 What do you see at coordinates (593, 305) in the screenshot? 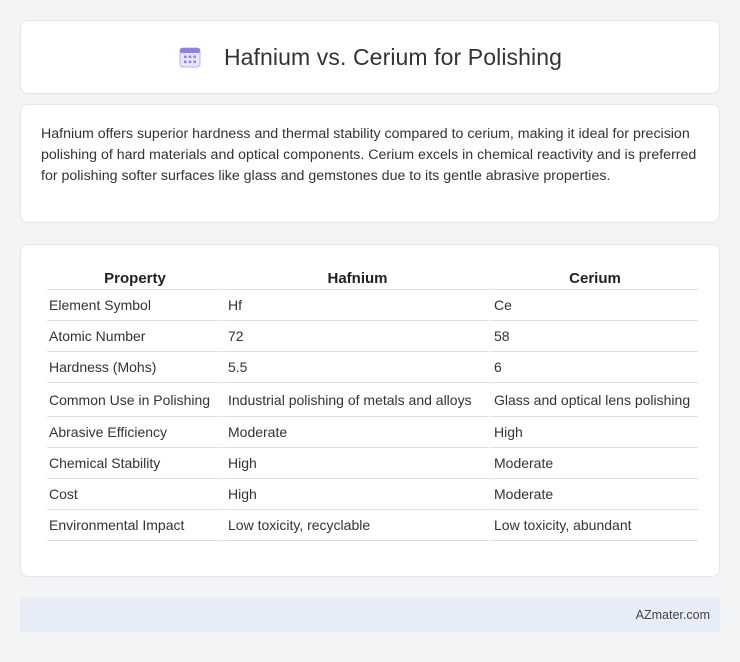
I see `cerium-cell: Ce` at bounding box center [593, 305].